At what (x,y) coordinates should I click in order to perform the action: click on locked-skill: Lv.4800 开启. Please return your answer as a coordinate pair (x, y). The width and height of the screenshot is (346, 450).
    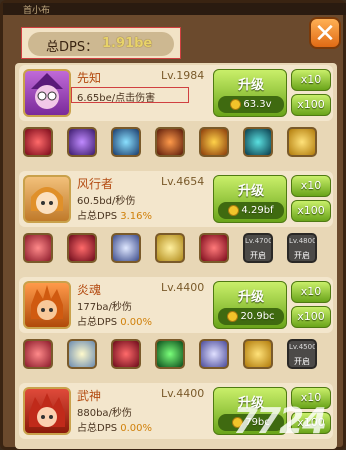
    Looking at the image, I should click on (302, 248).